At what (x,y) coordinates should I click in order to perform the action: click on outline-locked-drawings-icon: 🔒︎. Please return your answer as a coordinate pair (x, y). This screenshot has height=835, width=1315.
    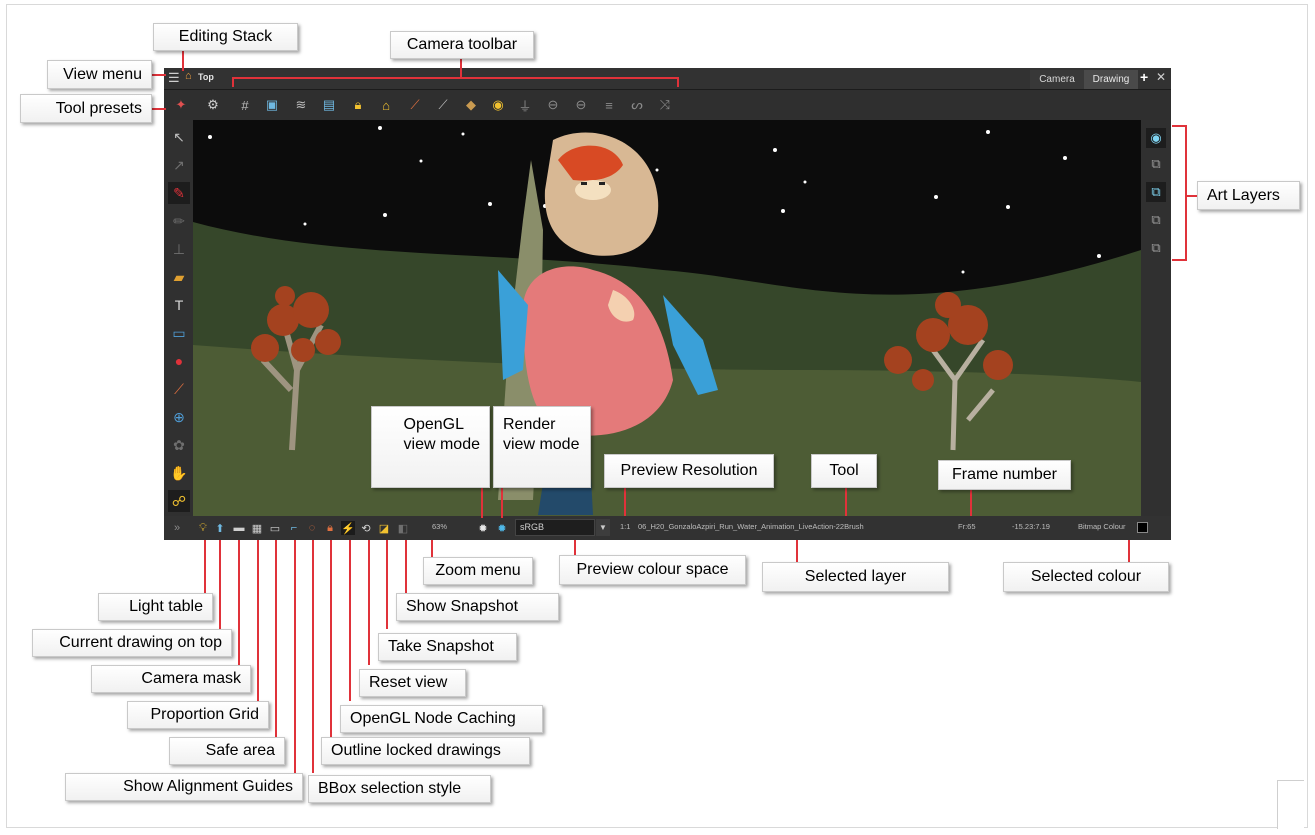
    Looking at the image, I should click on (330, 528).